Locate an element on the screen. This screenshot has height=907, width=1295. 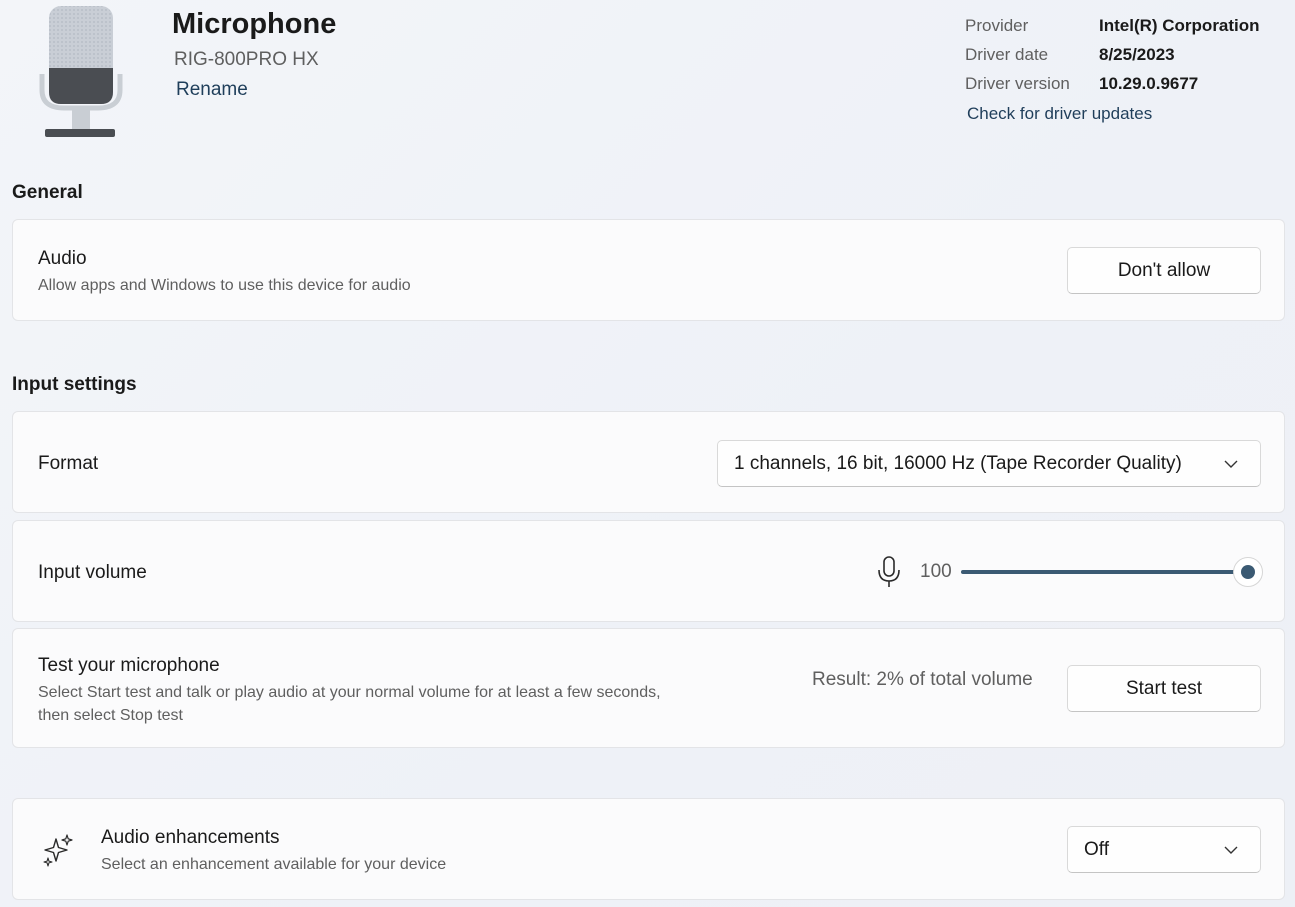
audio-enhancements-dropdown: Off is located at coordinates (1164, 849).